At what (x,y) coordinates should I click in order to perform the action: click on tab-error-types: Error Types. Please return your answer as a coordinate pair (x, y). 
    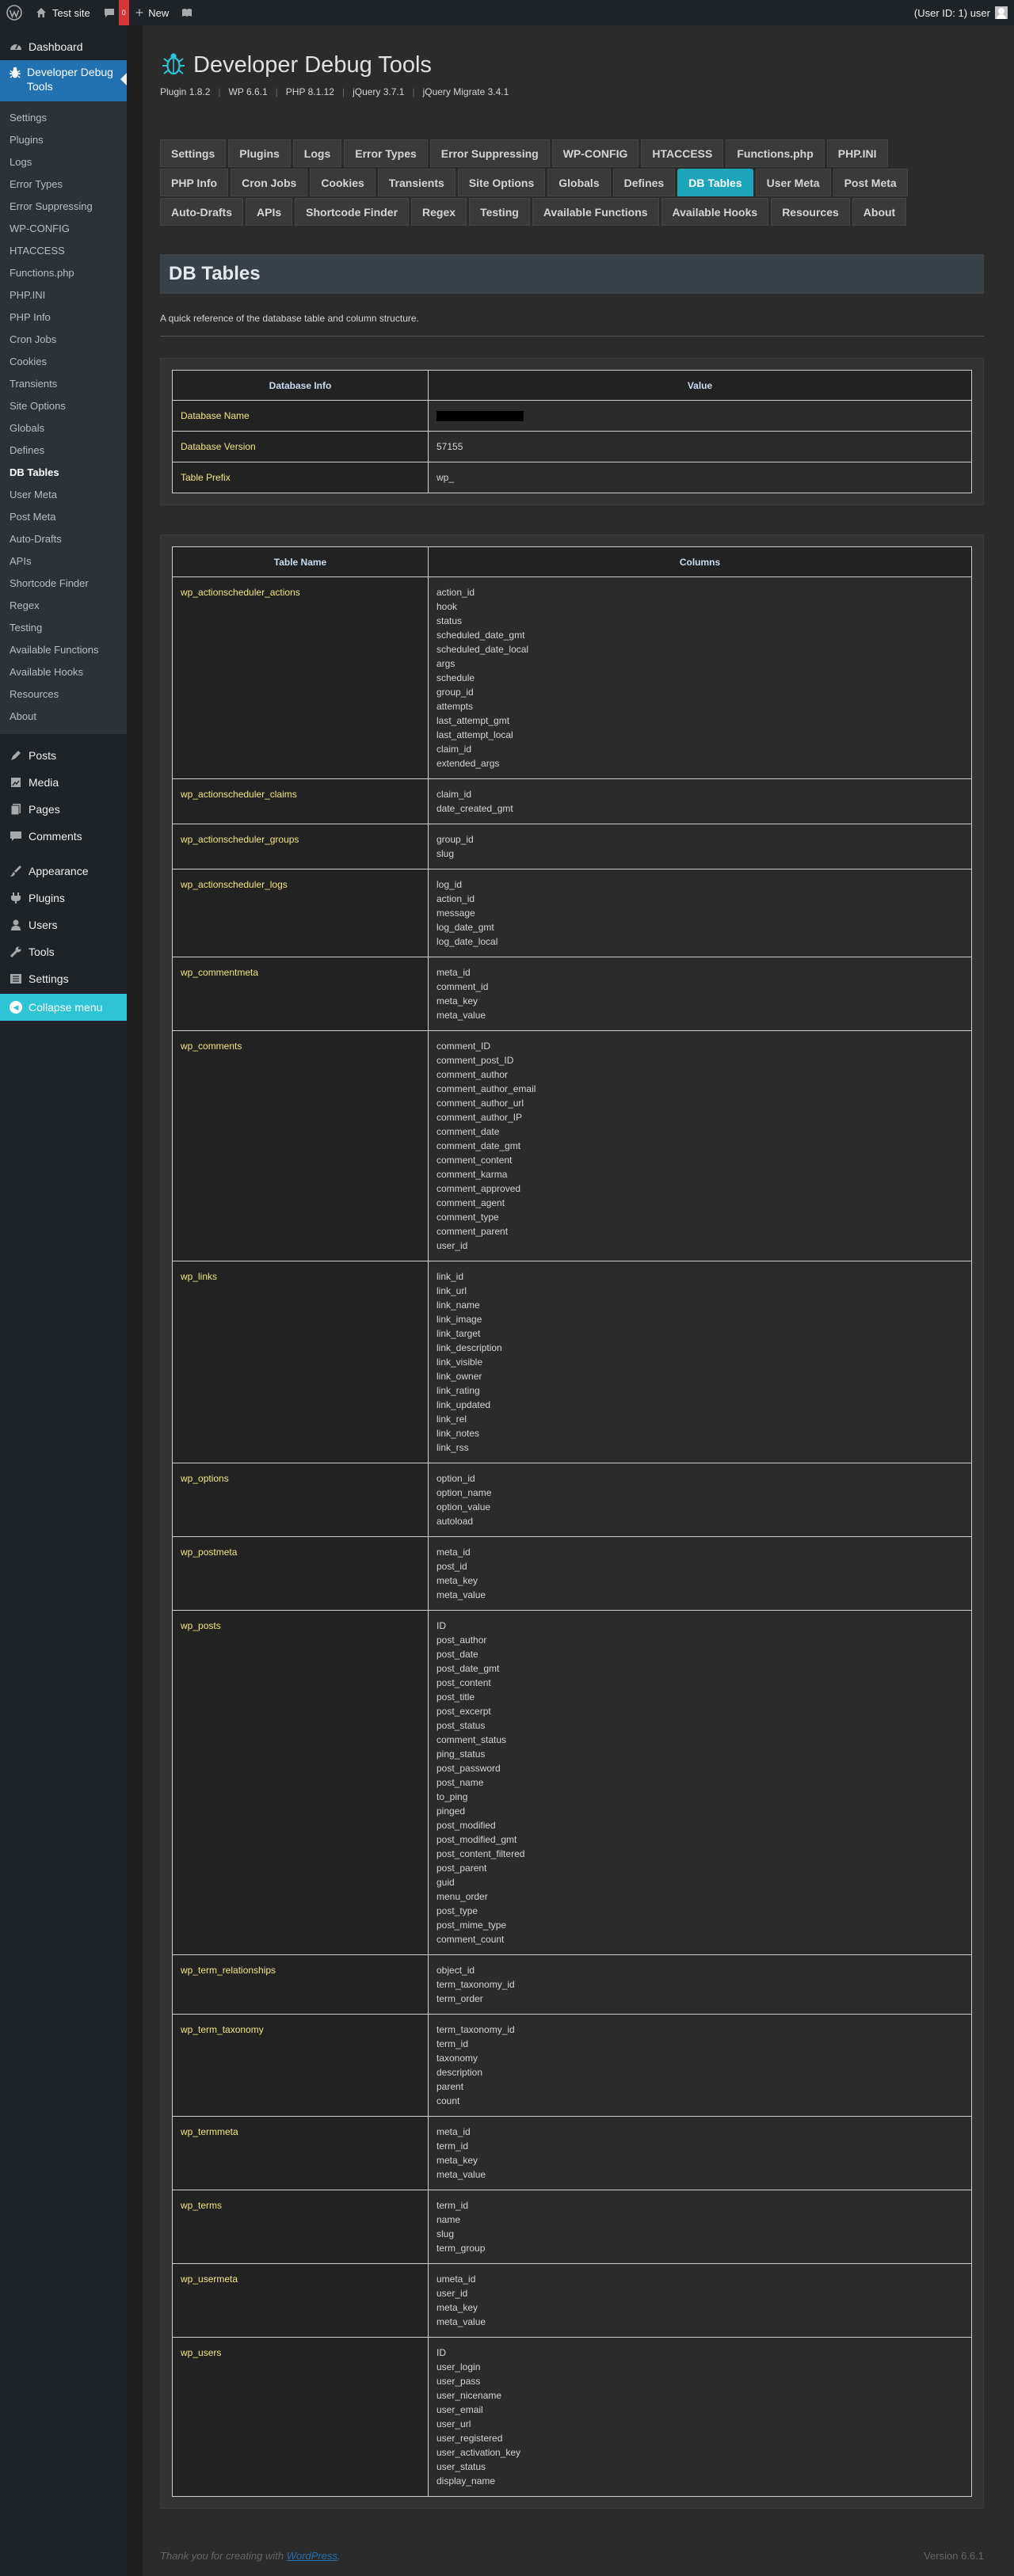
    Looking at the image, I should click on (386, 153).